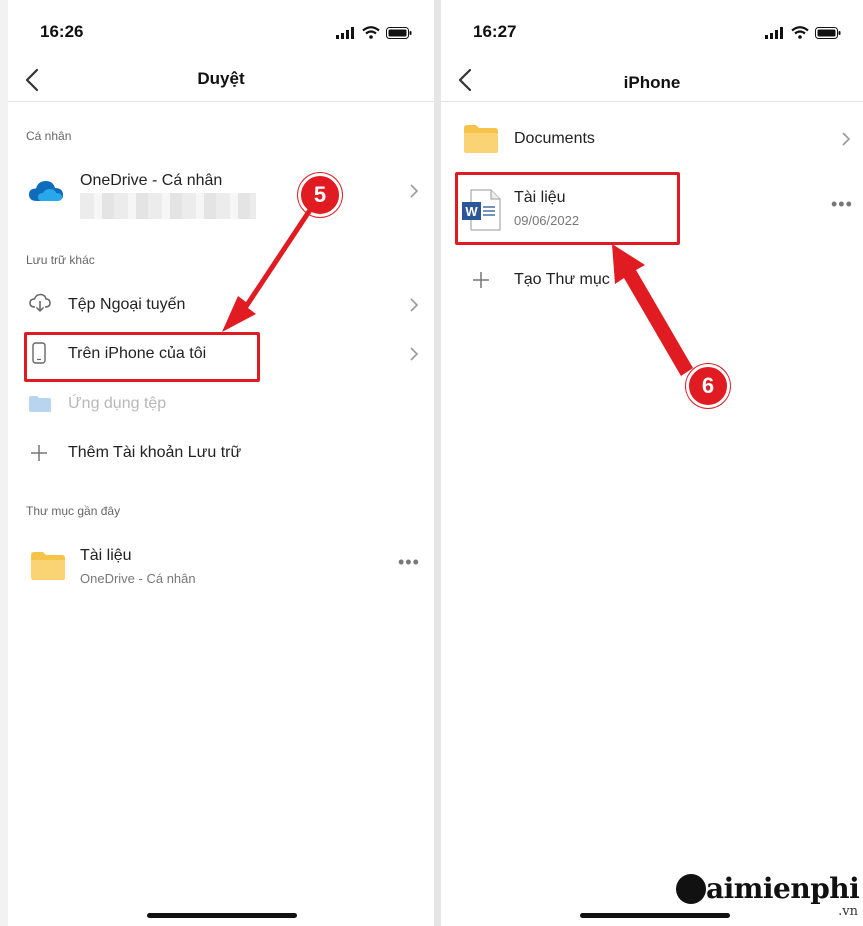 This screenshot has height=926, width=863. I want to click on logo-mark-icon, so click(691, 889).